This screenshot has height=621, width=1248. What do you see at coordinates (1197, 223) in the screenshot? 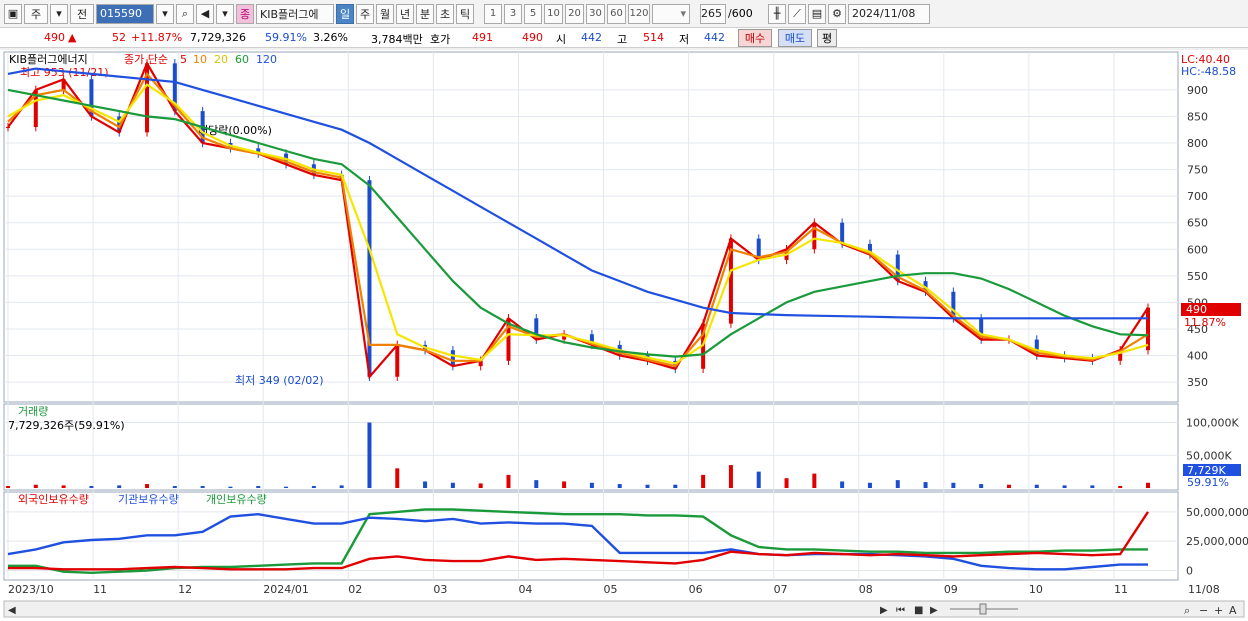
I see `price-tick-label: 650` at bounding box center [1197, 223].